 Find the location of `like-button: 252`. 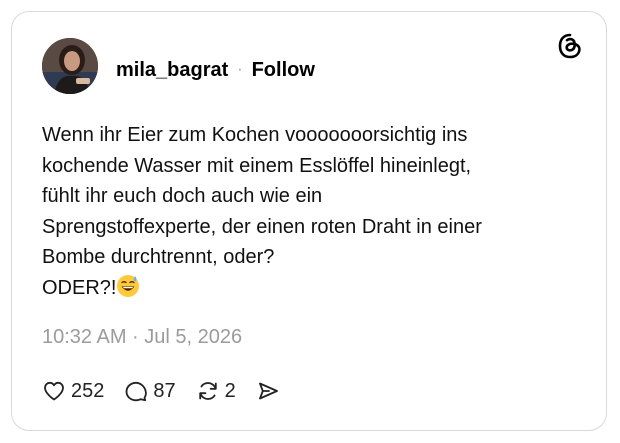

like-button: 252 is located at coordinates (73, 391).